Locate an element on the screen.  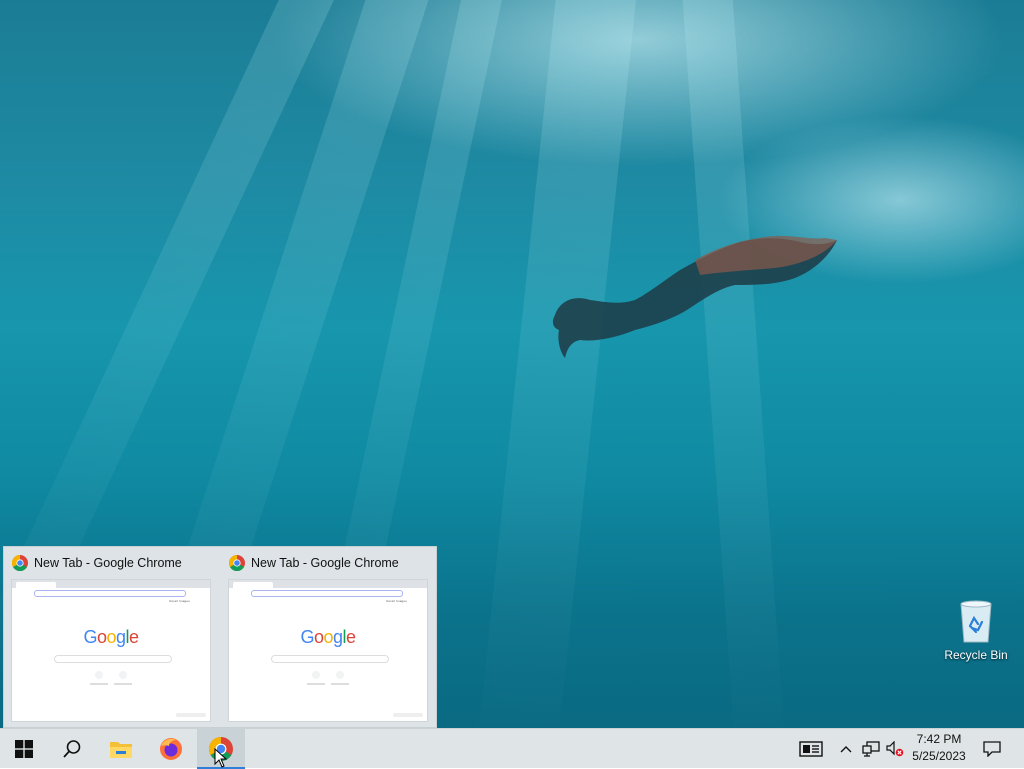
volume-button is located at coordinates (895, 749).